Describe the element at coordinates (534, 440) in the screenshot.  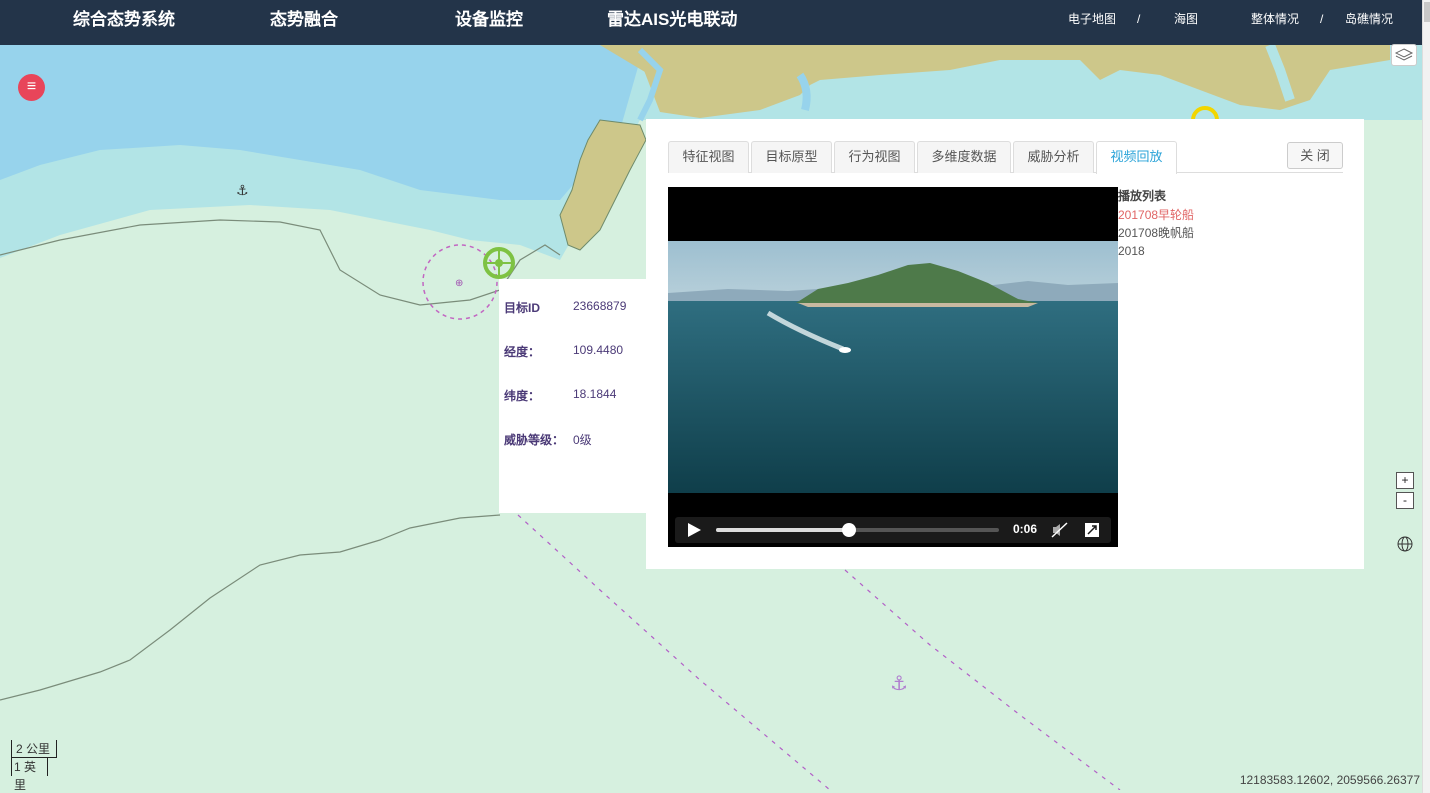
I see `threat-level-label: 威胁等级：` at that location.